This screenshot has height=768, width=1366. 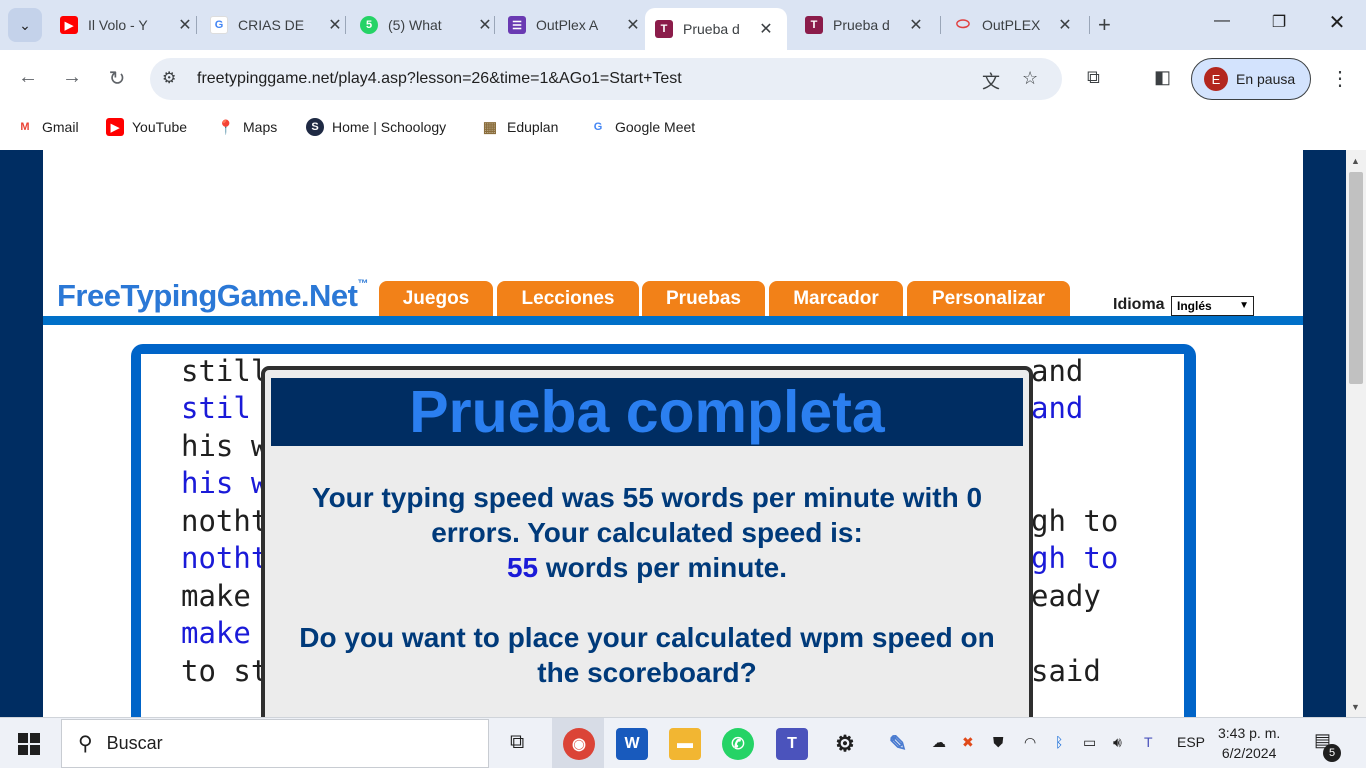 I want to click on dialog-header: Prueba completa, so click(x=647, y=412).